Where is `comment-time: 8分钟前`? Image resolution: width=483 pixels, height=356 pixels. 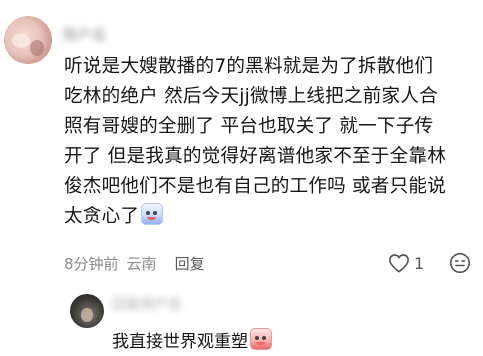
comment-time: 8分钟前 is located at coordinates (91, 263).